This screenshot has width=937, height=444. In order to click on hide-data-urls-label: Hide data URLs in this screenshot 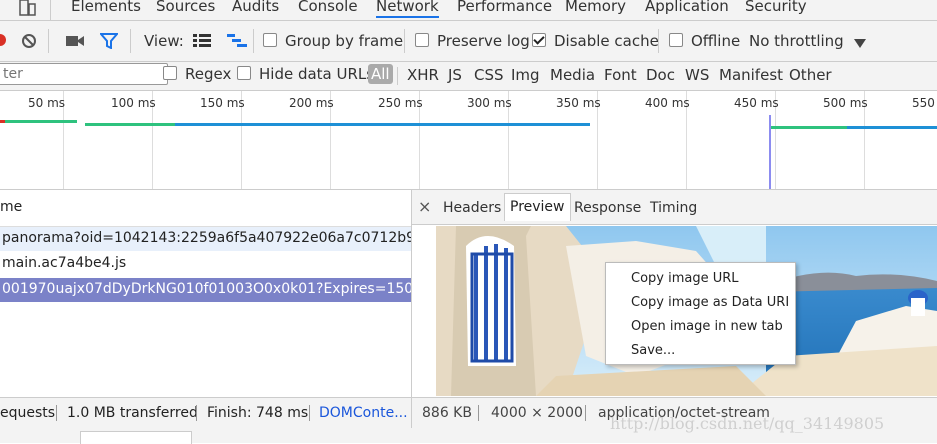, I will do `click(317, 74)`.